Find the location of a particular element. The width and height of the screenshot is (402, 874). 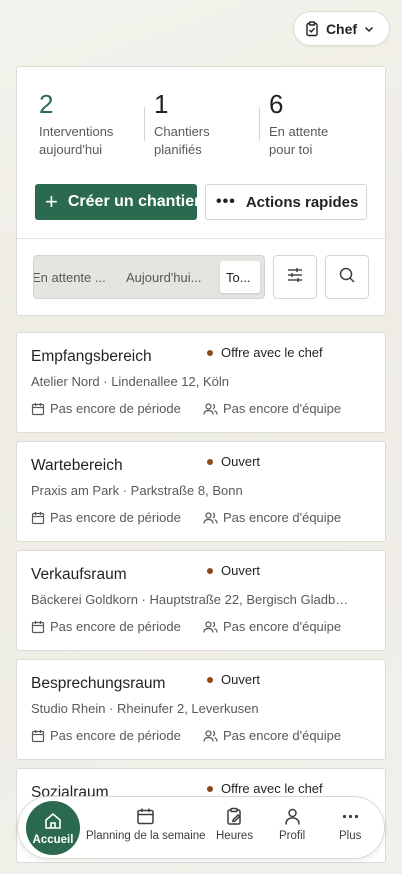

nav-item-more: Plus is located at coordinates (350, 824).